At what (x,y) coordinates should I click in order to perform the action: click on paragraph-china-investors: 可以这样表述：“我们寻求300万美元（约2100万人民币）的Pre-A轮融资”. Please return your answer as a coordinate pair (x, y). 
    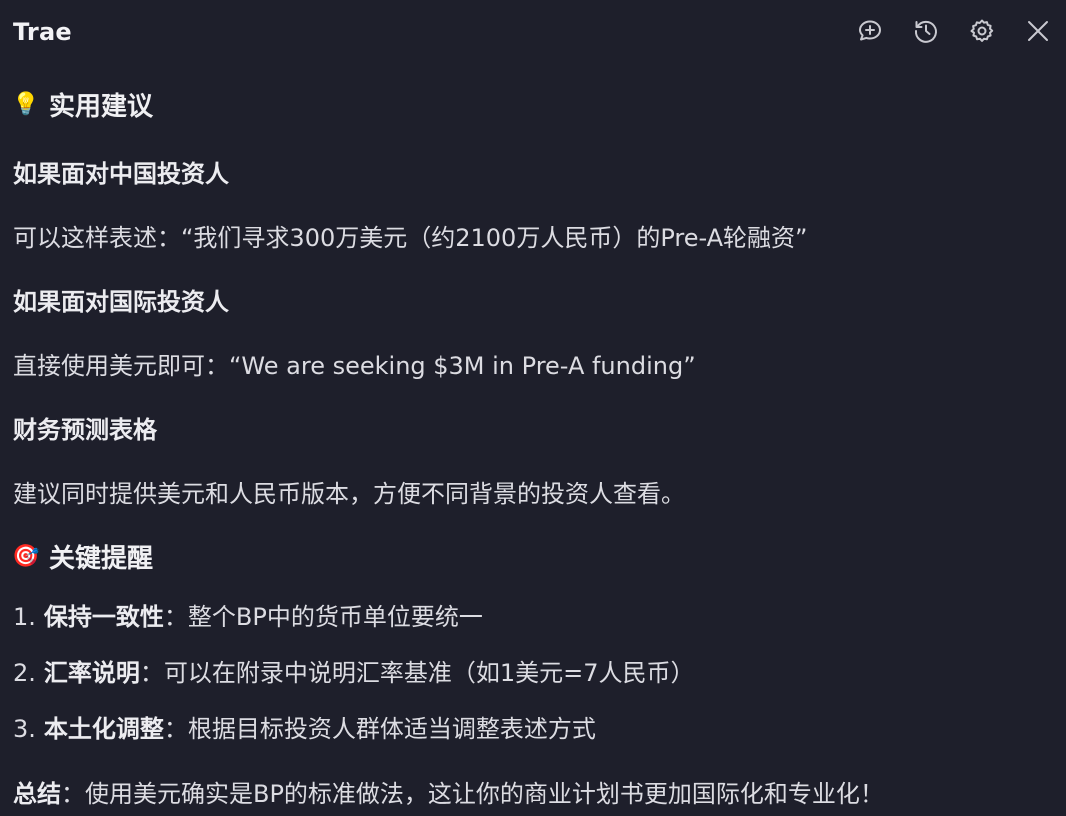
    Looking at the image, I should click on (410, 238).